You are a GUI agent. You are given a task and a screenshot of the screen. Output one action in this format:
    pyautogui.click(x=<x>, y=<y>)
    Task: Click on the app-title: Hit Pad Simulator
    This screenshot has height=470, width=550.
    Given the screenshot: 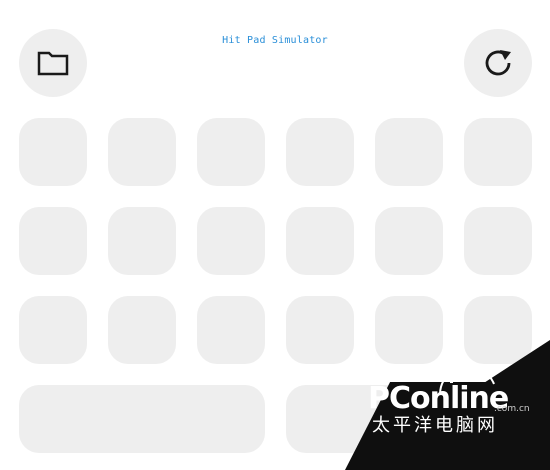 What is the action you would take?
    pyautogui.click(x=275, y=40)
    